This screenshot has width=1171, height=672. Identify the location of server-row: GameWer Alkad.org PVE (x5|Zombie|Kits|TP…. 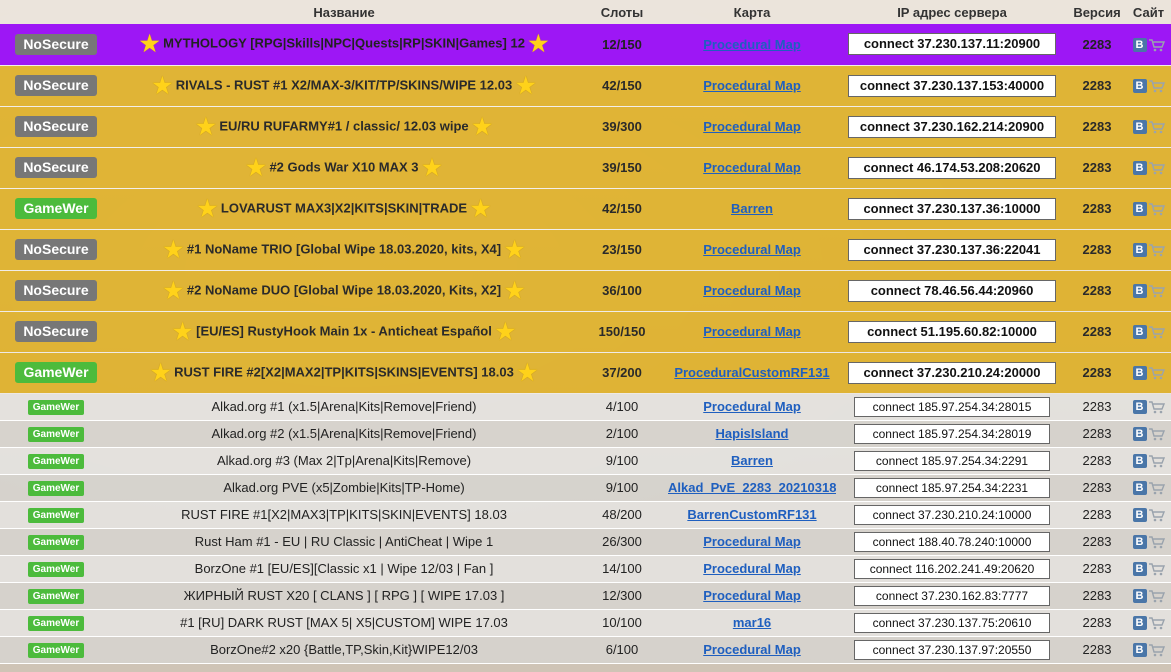
(585, 488).